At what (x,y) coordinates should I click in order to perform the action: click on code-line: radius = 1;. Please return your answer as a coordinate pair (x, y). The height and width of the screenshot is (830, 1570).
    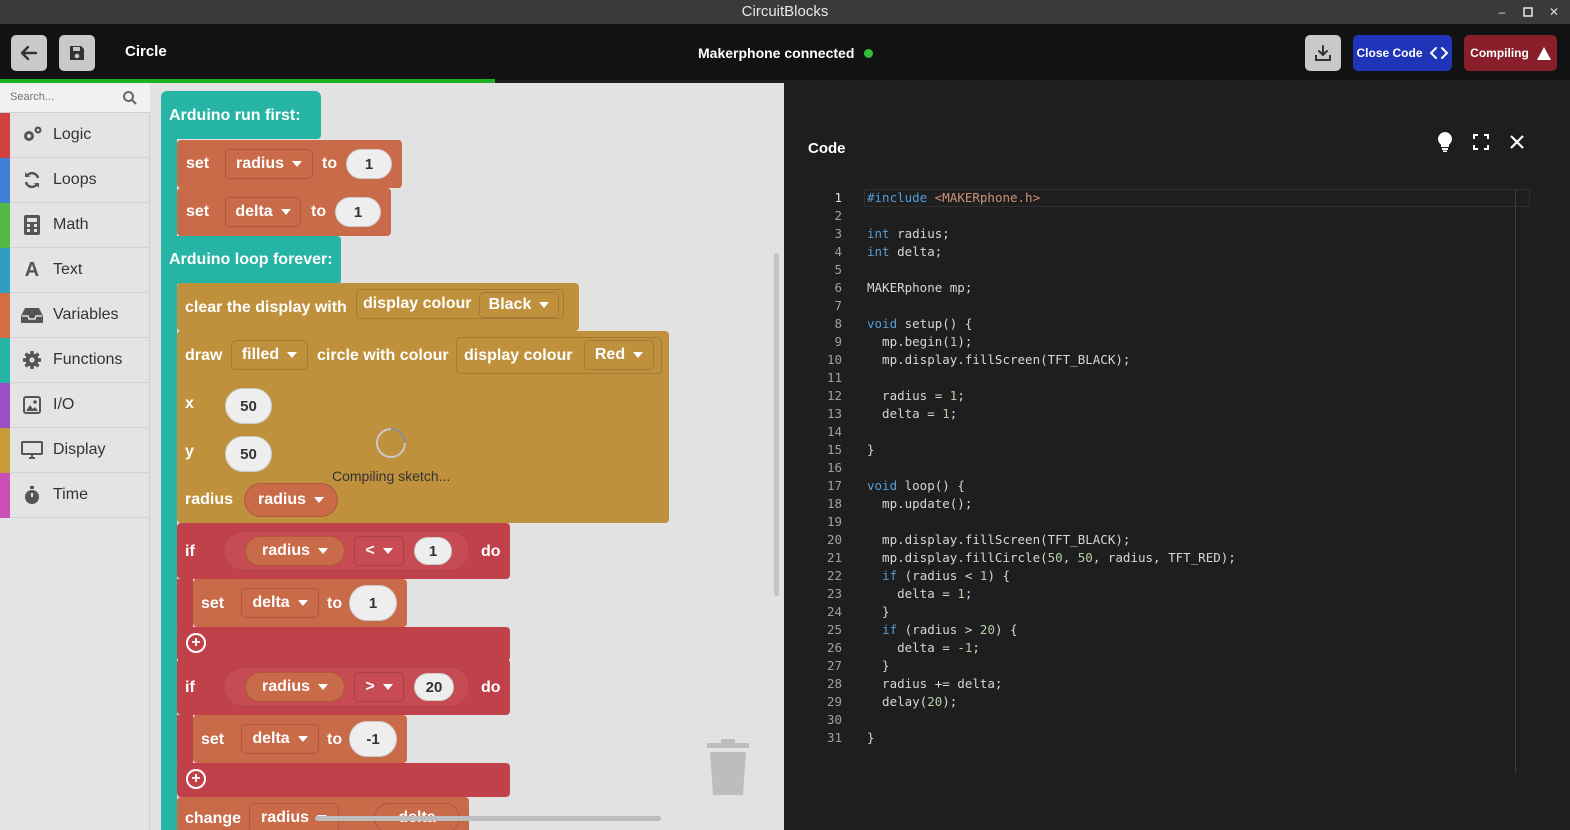
    Looking at the image, I should click on (916, 395).